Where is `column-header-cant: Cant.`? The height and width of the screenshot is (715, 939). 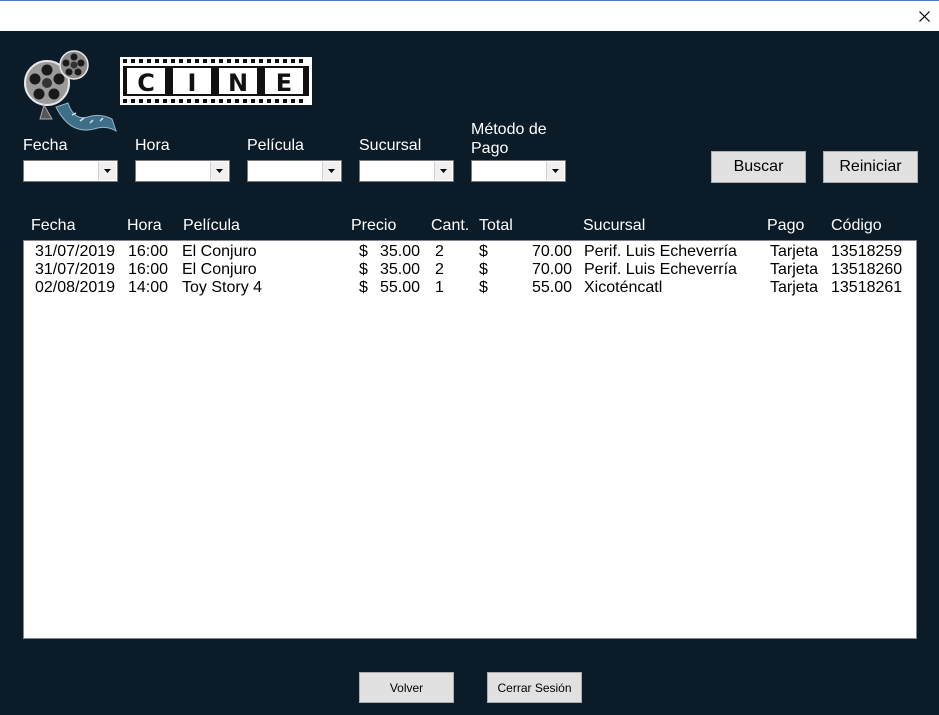 column-header-cant: Cant. is located at coordinates (450, 225).